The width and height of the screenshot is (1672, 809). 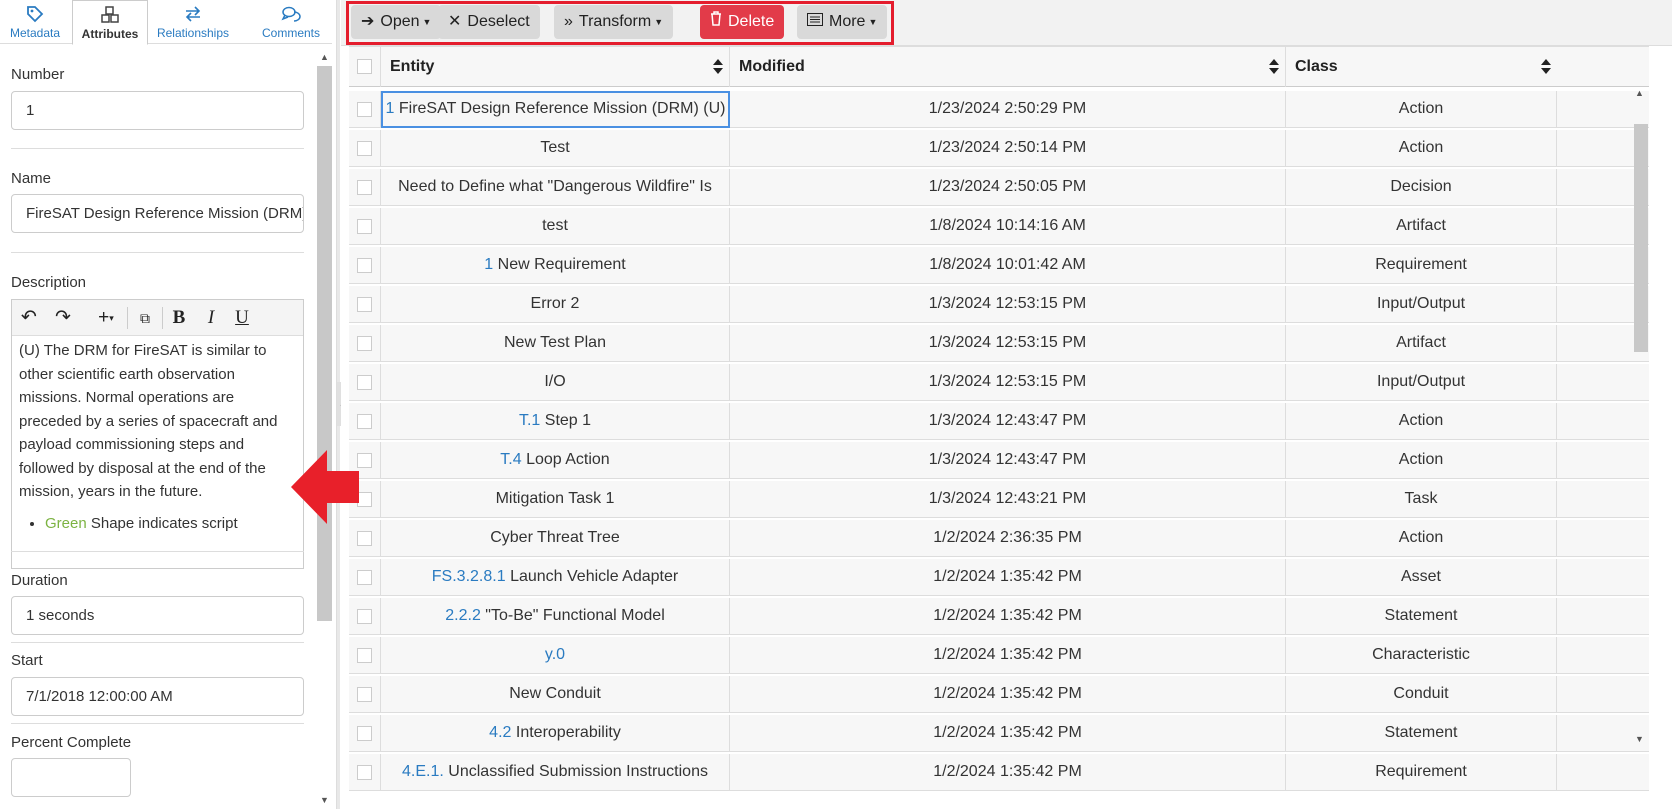 What do you see at coordinates (35, 22) in the screenshot?
I see `tab-metadata: Metadata` at bounding box center [35, 22].